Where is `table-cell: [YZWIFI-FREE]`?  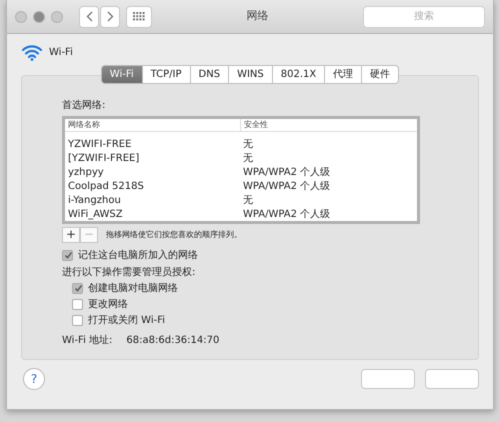 table-cell: [YZWIFI-FREE] is located at coordinates (104, 158).